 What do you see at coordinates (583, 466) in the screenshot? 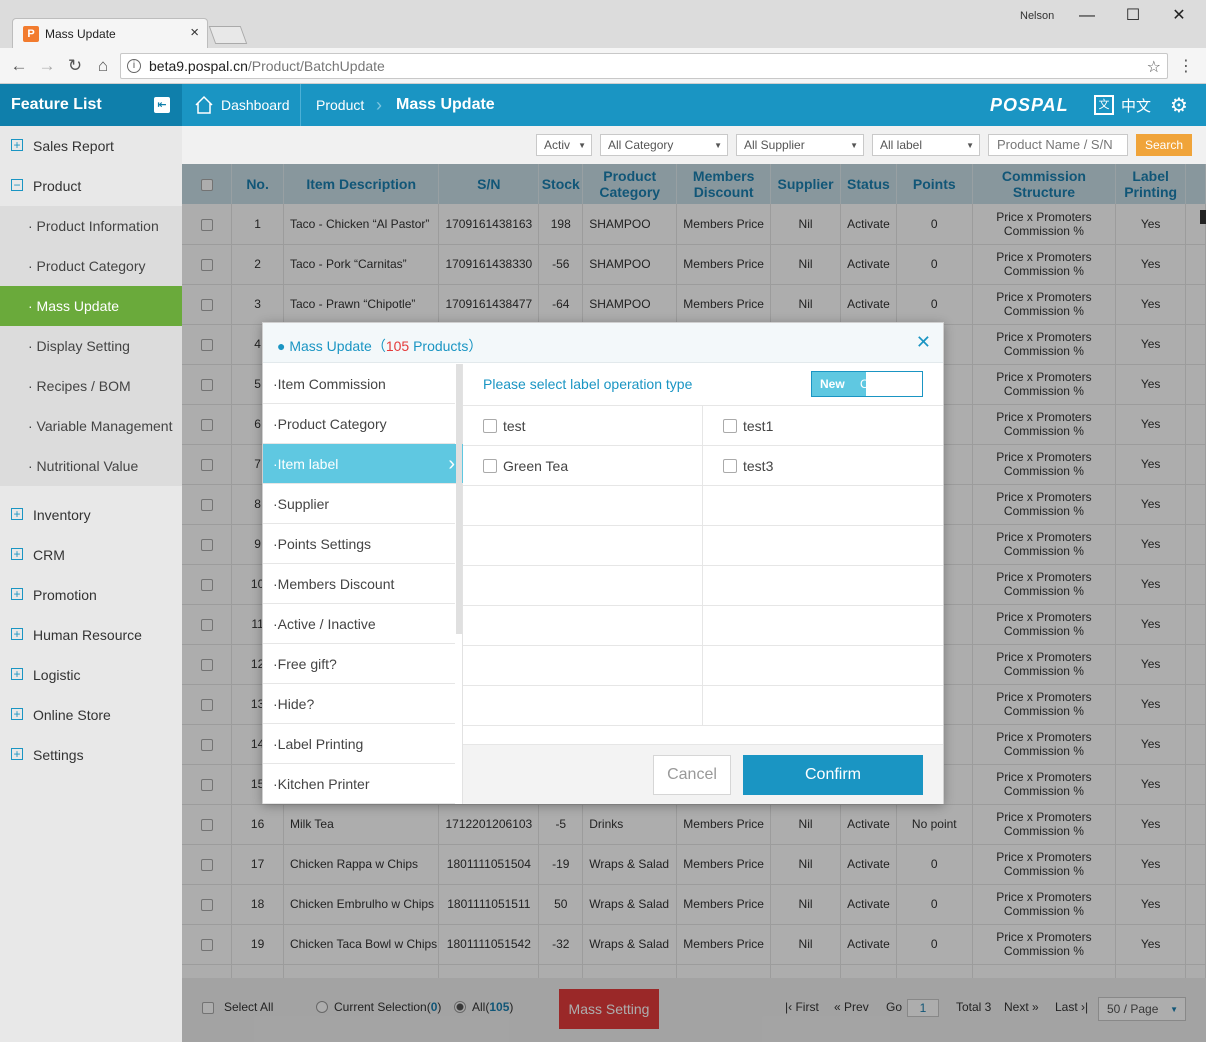
I see `label-option: Green Tea` at bounding box center [583, 466].